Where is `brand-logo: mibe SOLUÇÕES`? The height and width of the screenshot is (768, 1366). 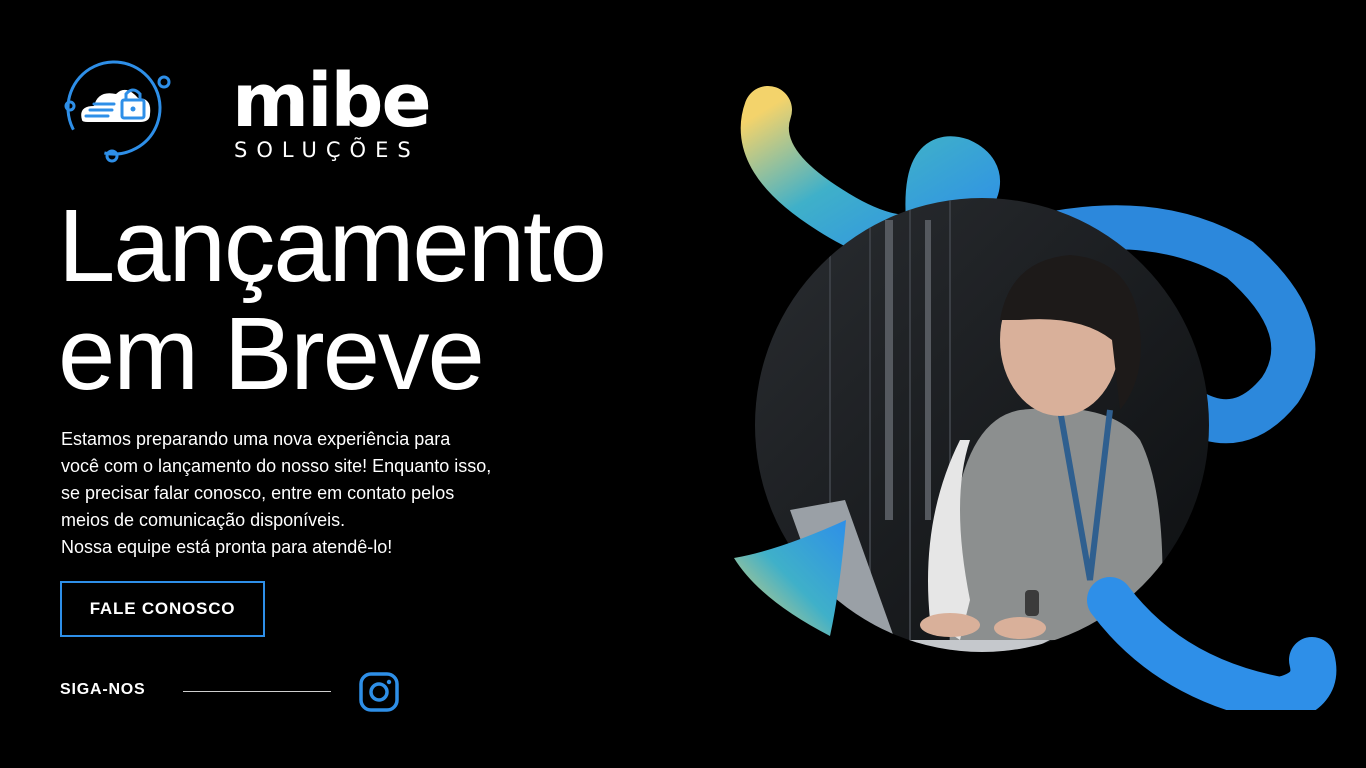
brand-logo: mibe SOLUÇÕES is located at coordinates (248, 113).